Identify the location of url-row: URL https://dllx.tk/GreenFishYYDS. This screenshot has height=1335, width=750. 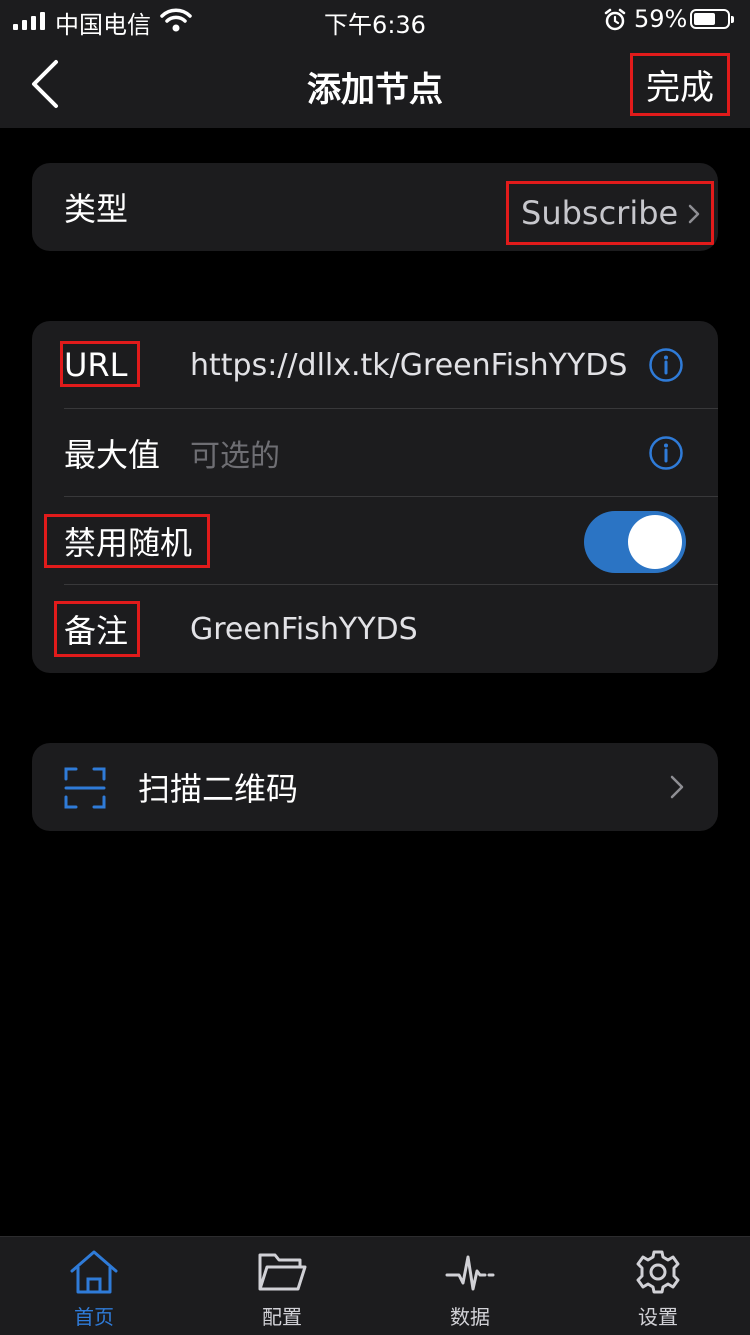
(375, 365).